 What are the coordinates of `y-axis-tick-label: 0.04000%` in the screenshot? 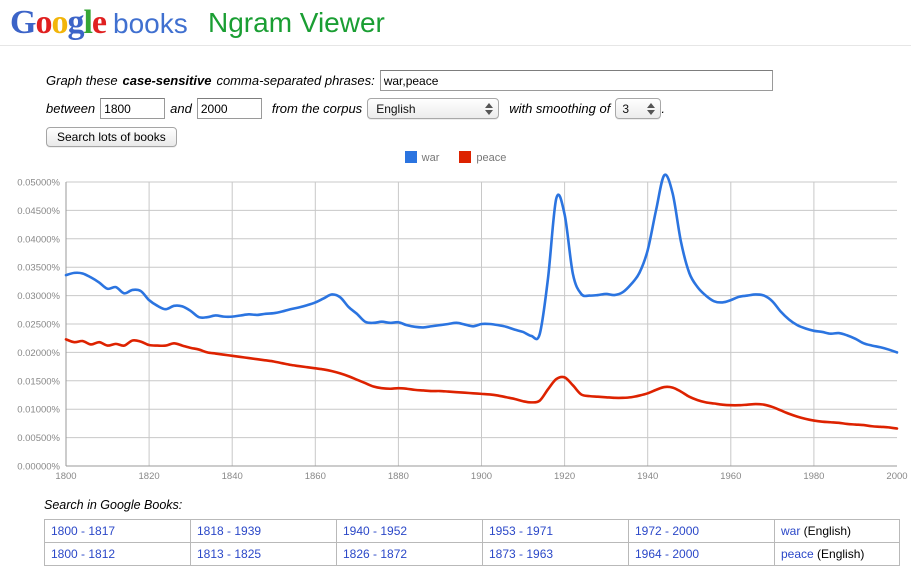 It's located at (38, 239).